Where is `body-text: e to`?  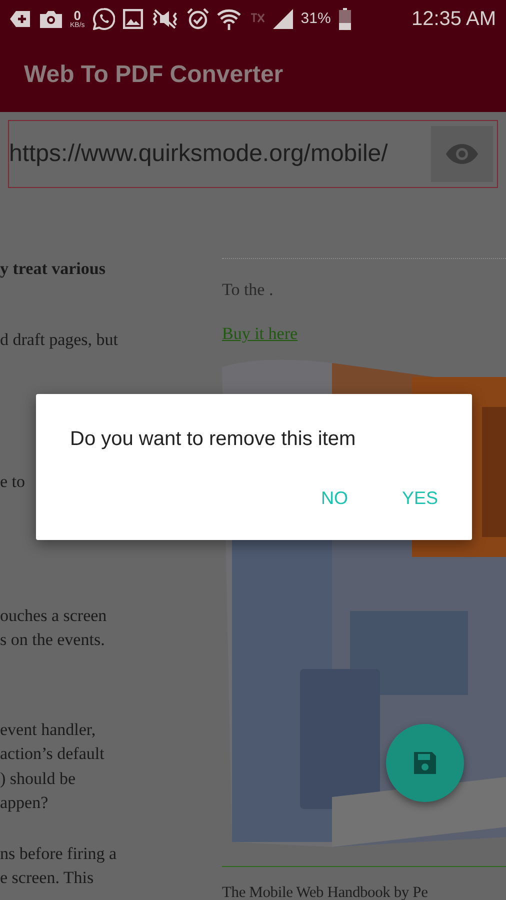 body-text: e to is located at coordinates (13, 482).